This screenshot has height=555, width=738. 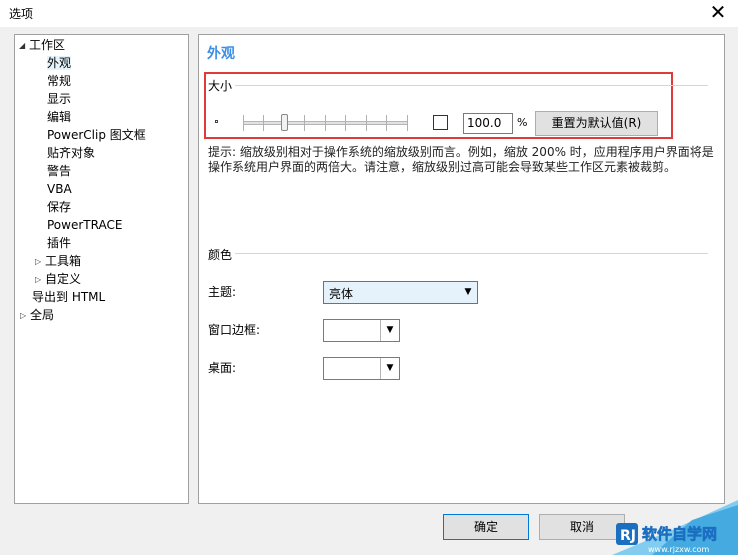 I want to click on size-group-divider, so click(x=471, y=85).